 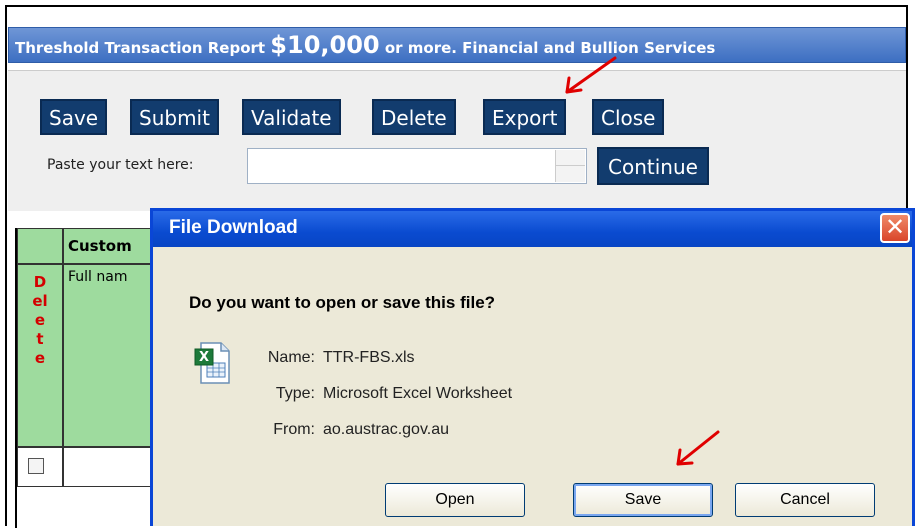 I want to click on row-select-cell, so click(x=40, y=467).